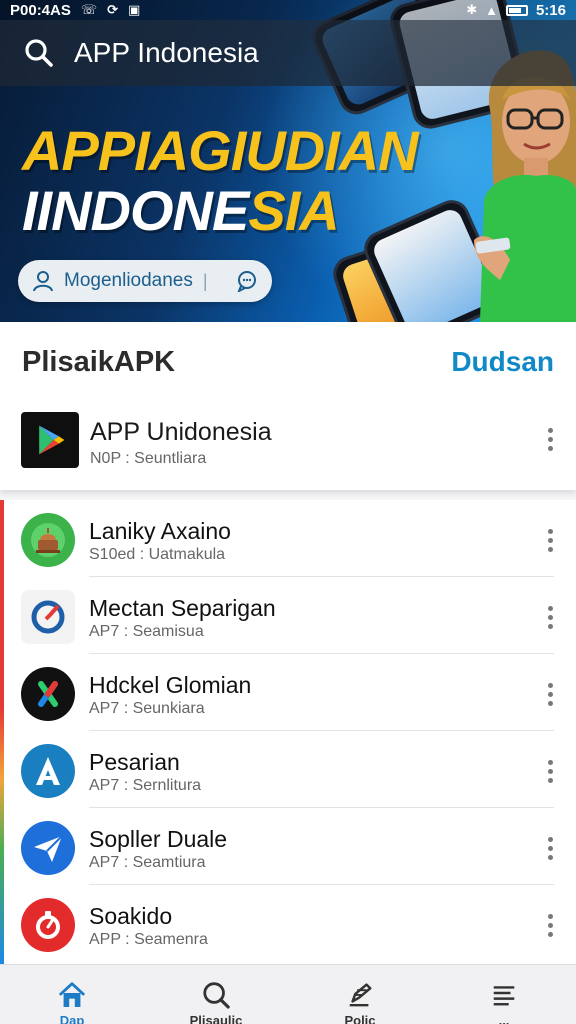  I want to click on app-name: Soakido, so click(131, 916).